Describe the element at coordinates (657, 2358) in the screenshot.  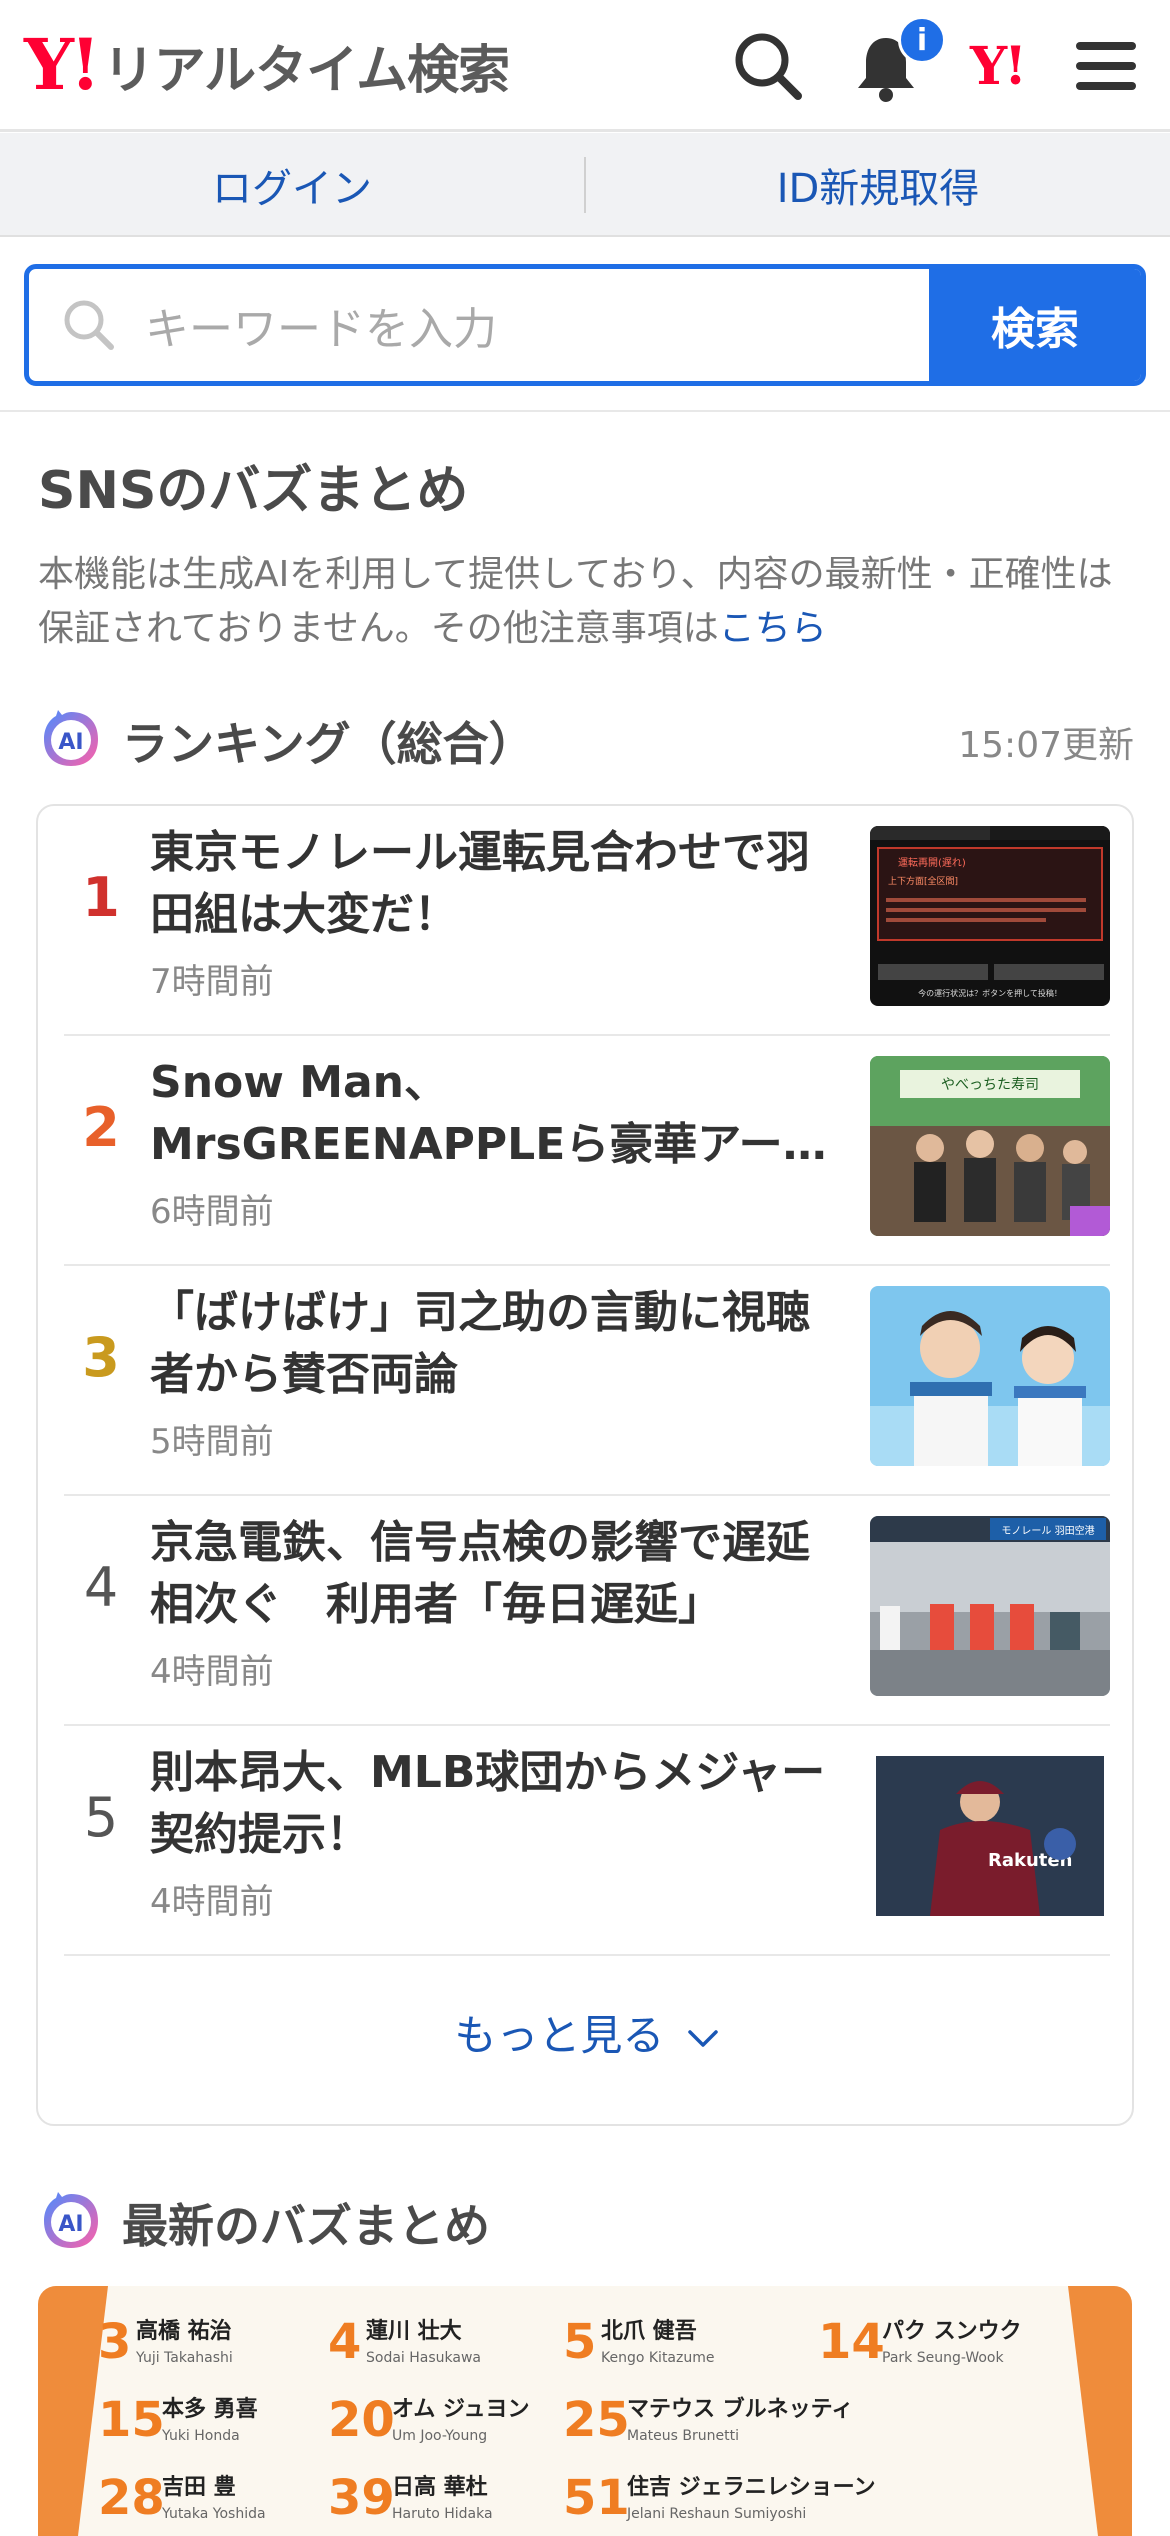
I see `roster-roman: Kengo Kitazume` at that location.